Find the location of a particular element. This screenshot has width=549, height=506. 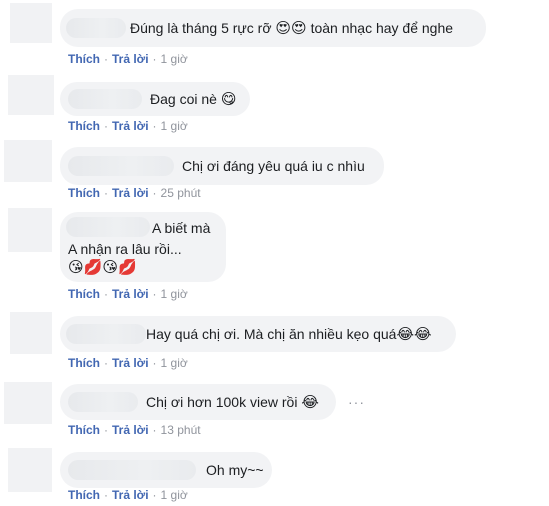

kiss-emoji: 😘💋😘💋 is located at coordinates (102, 267).